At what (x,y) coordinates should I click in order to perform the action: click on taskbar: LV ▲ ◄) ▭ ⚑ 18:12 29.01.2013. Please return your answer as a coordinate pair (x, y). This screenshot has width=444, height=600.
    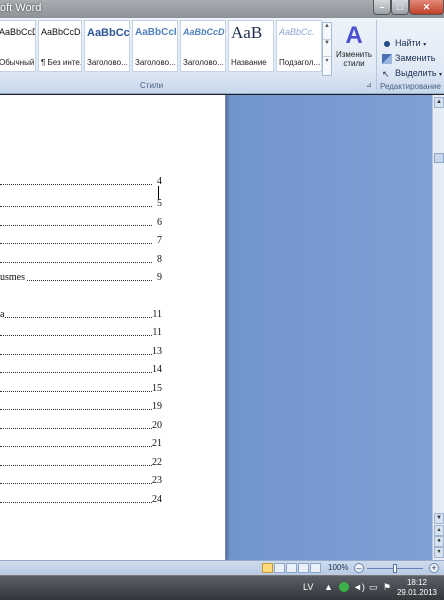
    Looking at the image, I should click on (222, 587).